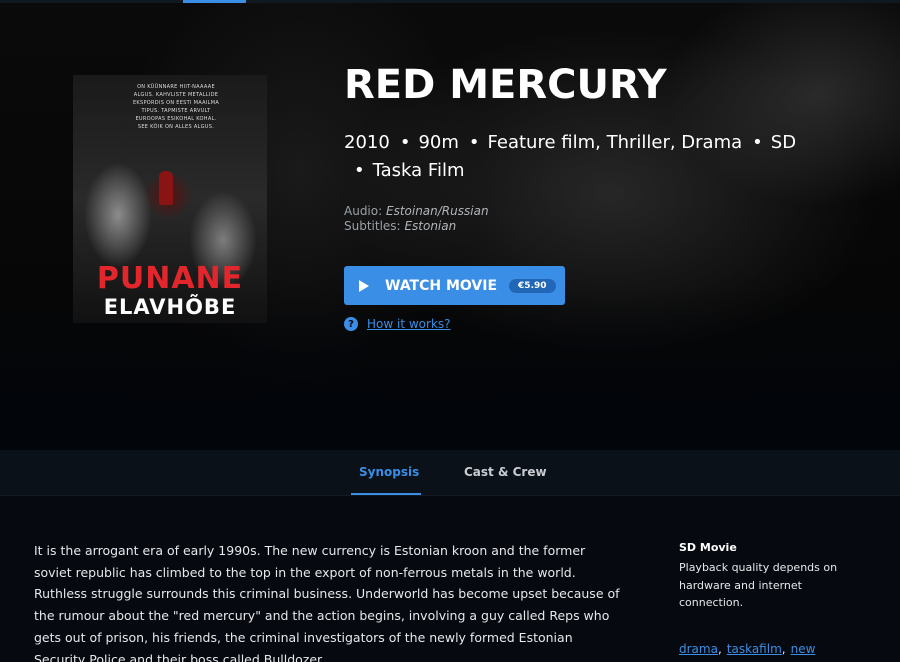 This screenshot has height=662, width=900. I want to click on movie-year: 2010, so click(367, 142).